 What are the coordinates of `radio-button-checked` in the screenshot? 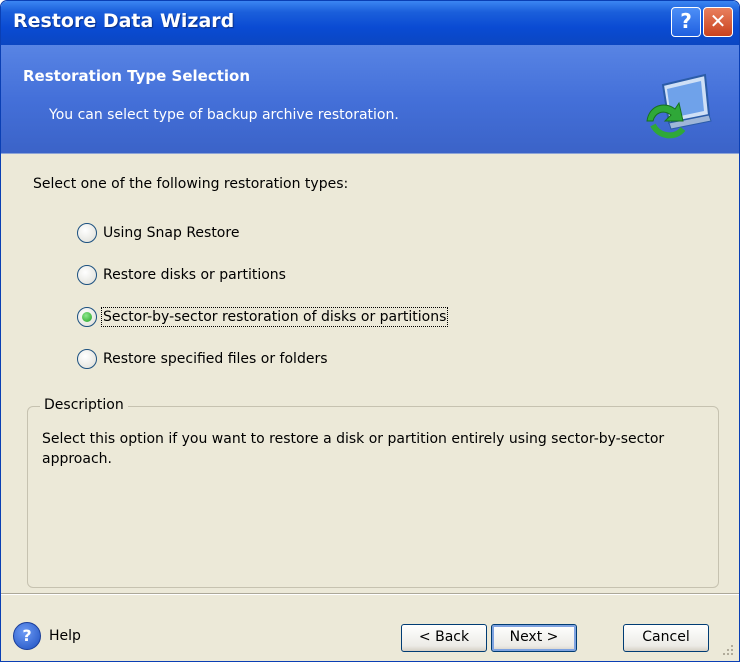 It's located at (87, 317).